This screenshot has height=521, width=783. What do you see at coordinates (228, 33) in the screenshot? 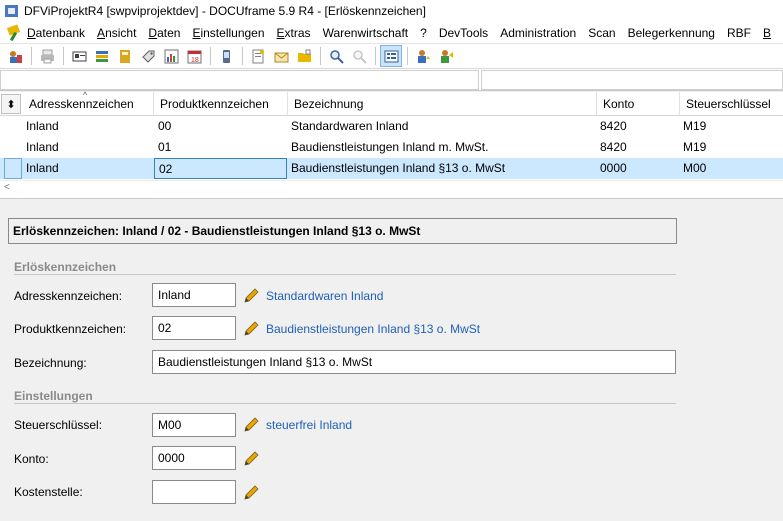
I see `menu-item-einstellungen: Einstellungen` at bounding box center [228, 33].